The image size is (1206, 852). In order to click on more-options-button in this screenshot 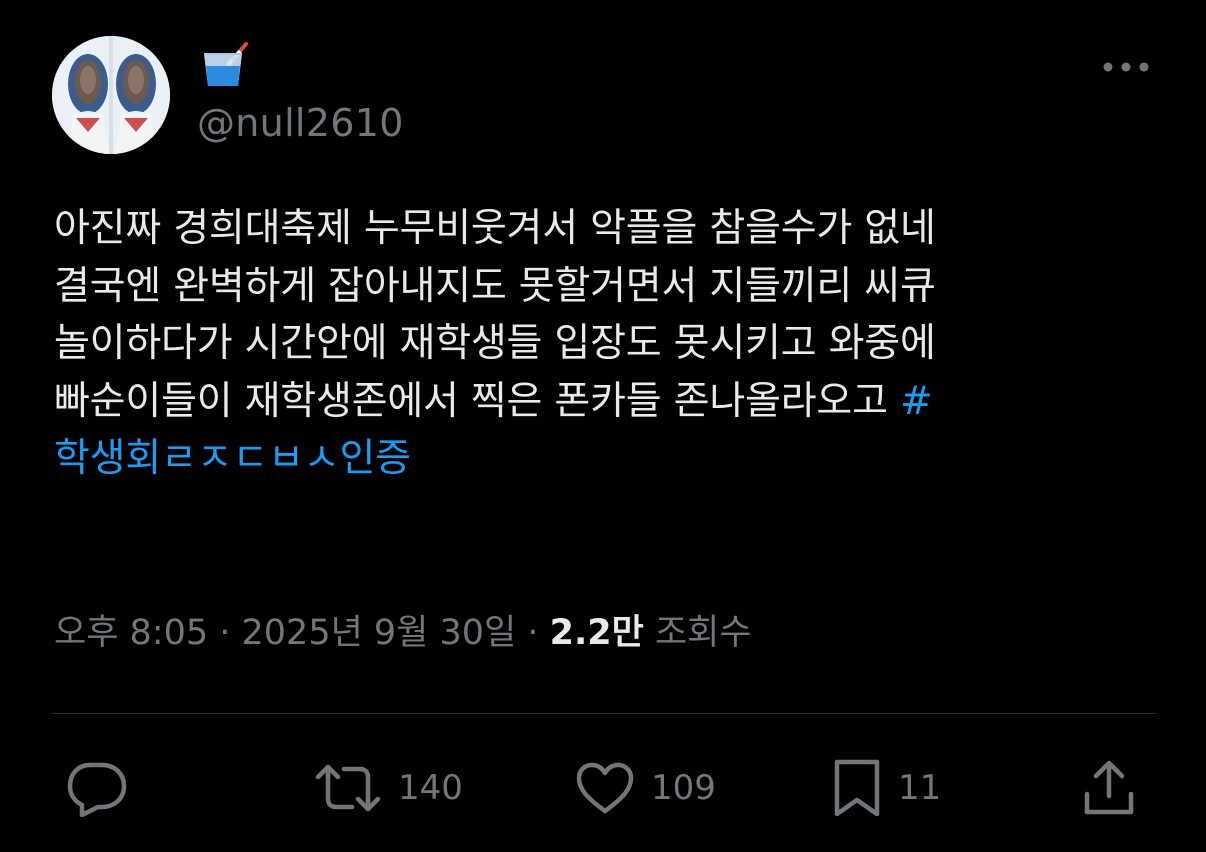, I will do `click(1126, 67)`.